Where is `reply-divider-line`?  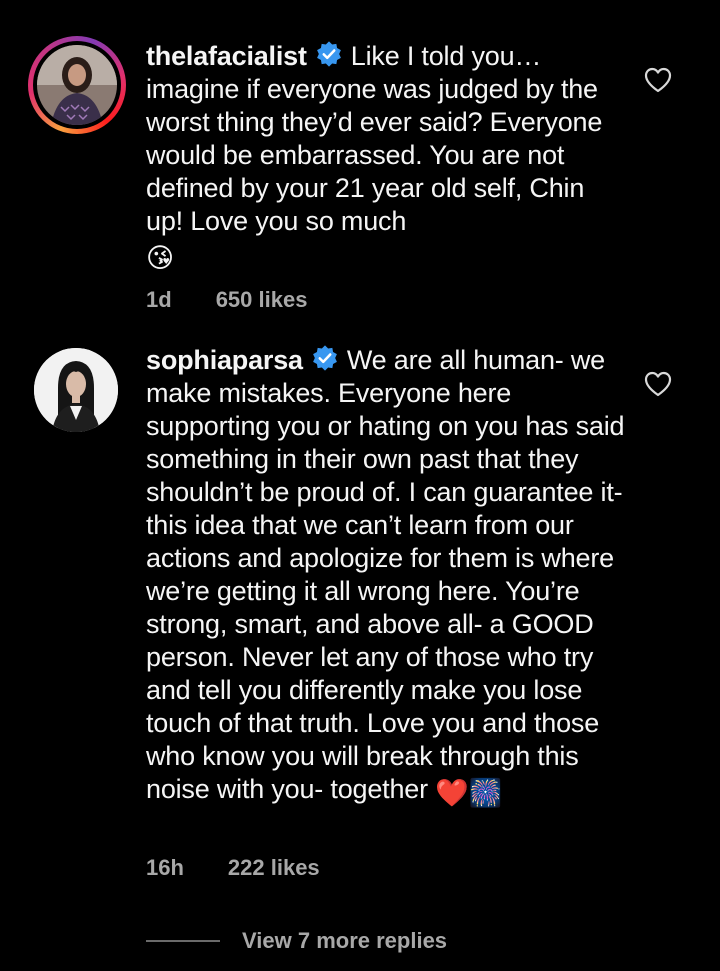 reply-divider-line is located at coordinates (183, 941).